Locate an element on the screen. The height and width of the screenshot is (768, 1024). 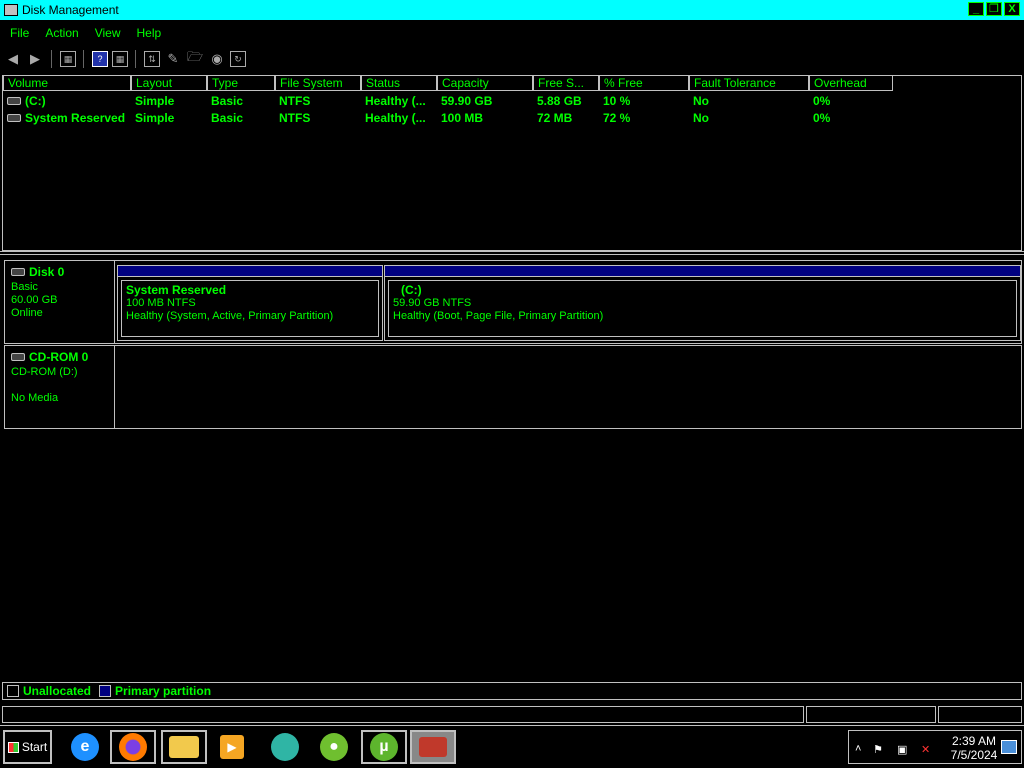
coccoc-icon: ● is located at coordinates (334, 747).